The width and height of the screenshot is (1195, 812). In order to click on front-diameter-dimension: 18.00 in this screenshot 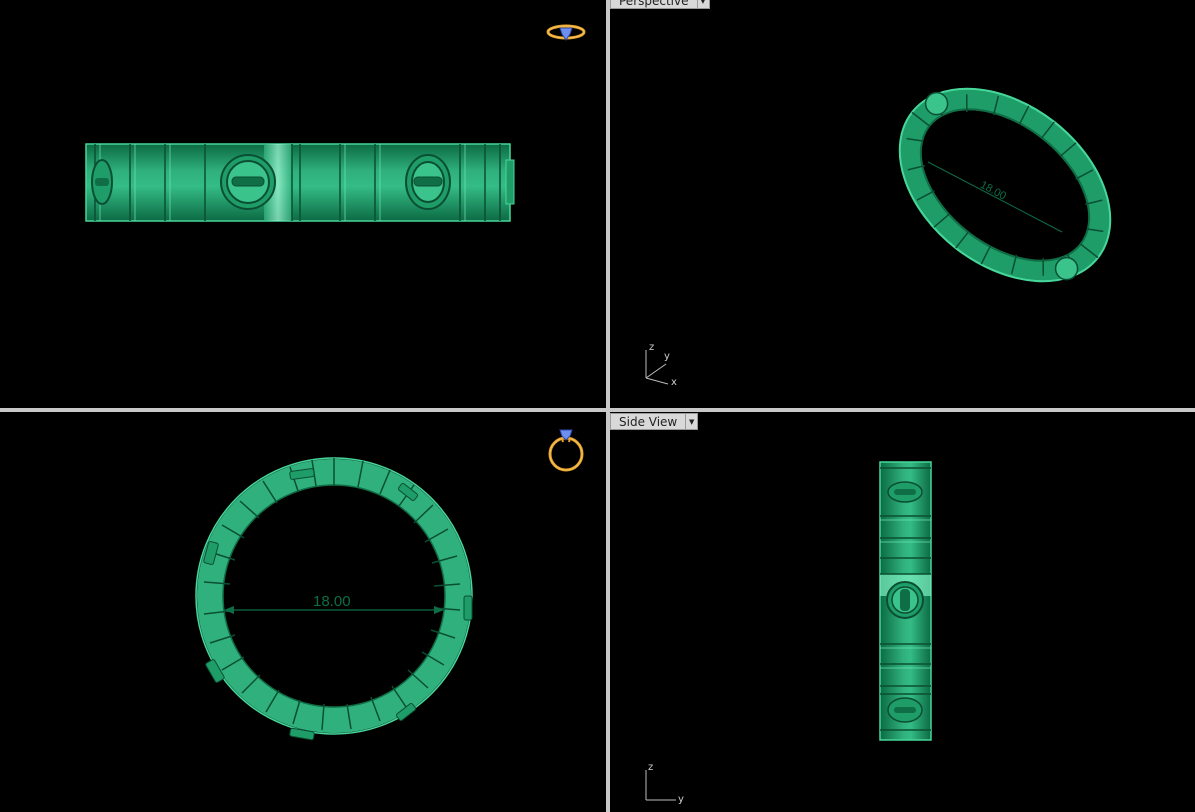, I will do `click(334, 603)`.